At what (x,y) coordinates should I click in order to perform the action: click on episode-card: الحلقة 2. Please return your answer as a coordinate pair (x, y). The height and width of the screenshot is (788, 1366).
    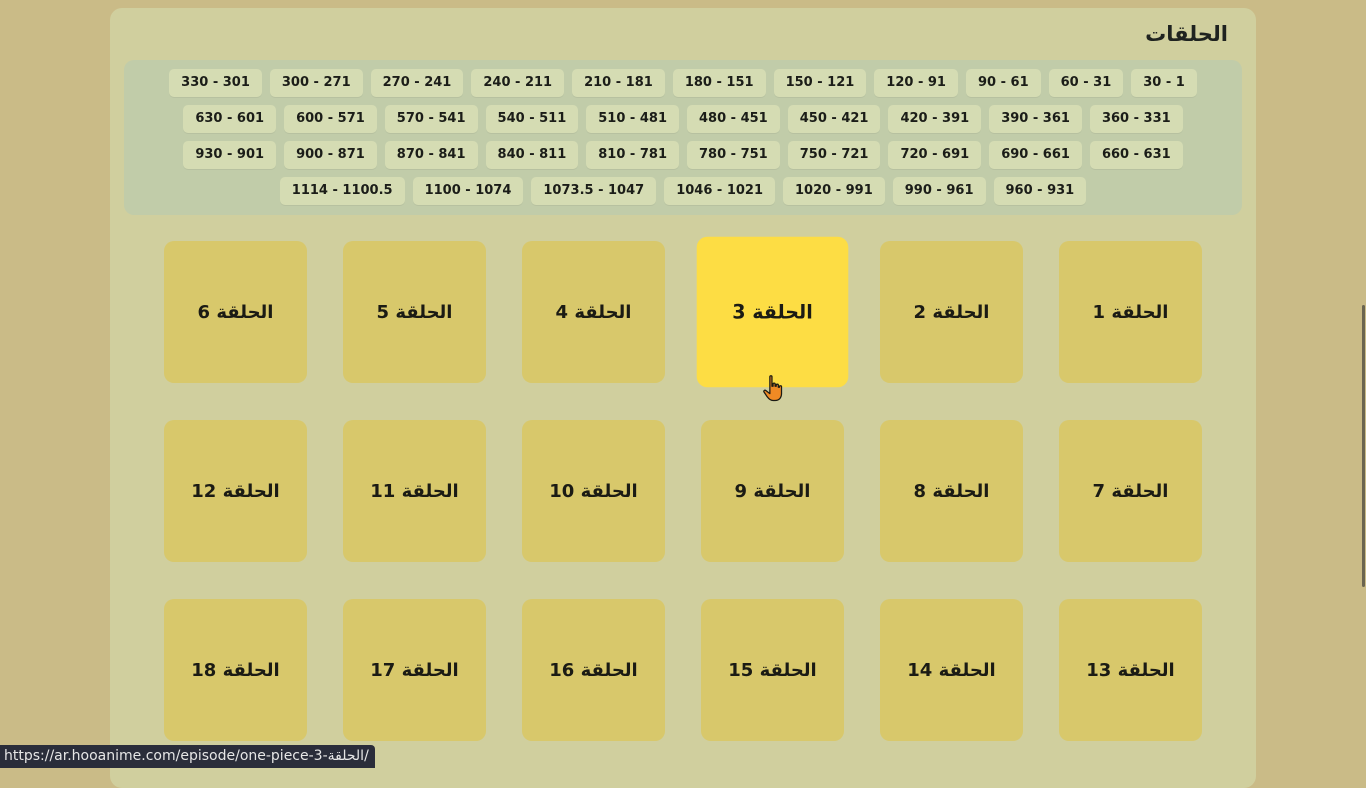
    Looking at the image, I should click on (951, 312).